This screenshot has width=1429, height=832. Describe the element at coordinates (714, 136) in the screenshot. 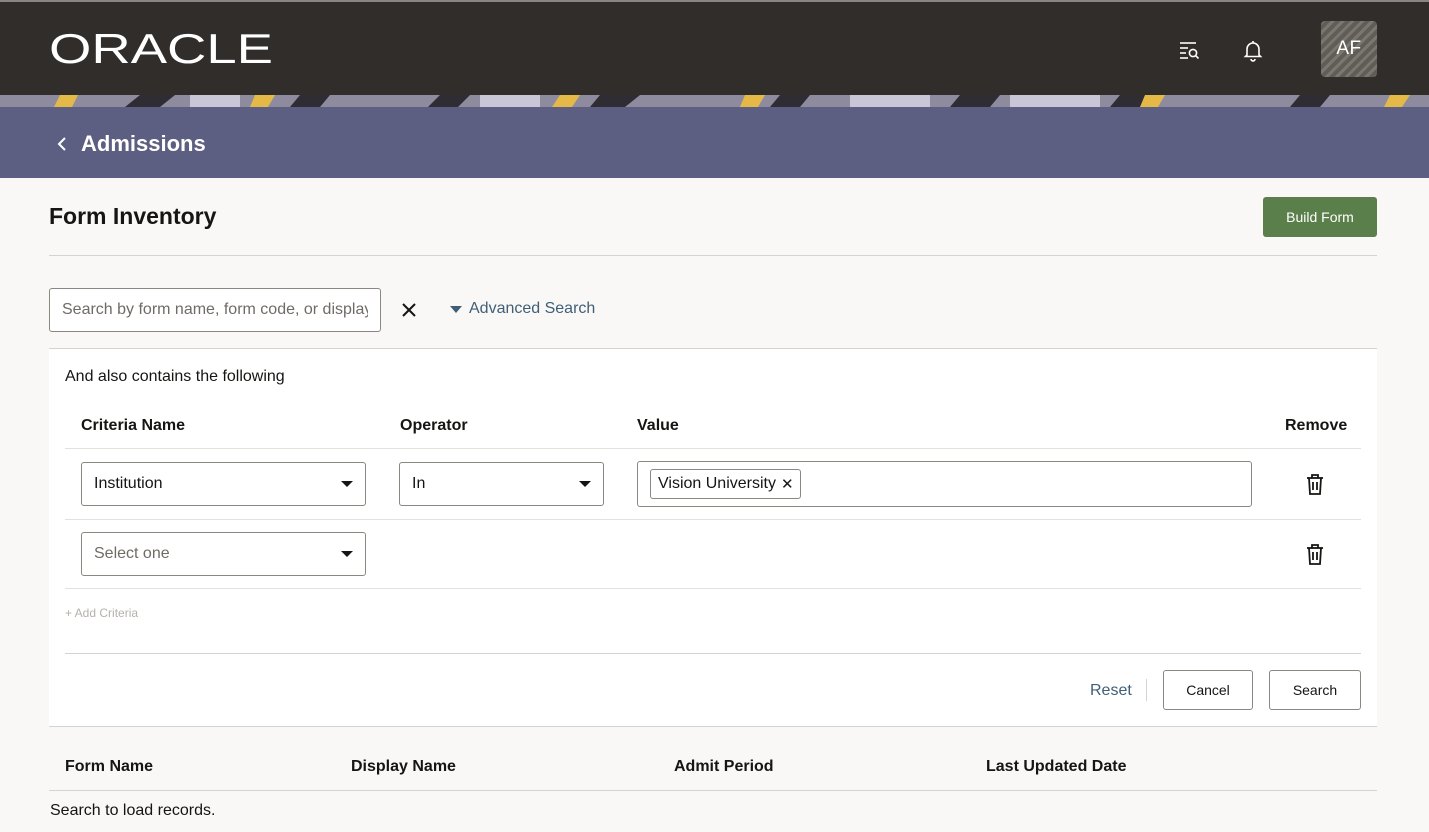

I see `page-banner: Admissions` at that location.